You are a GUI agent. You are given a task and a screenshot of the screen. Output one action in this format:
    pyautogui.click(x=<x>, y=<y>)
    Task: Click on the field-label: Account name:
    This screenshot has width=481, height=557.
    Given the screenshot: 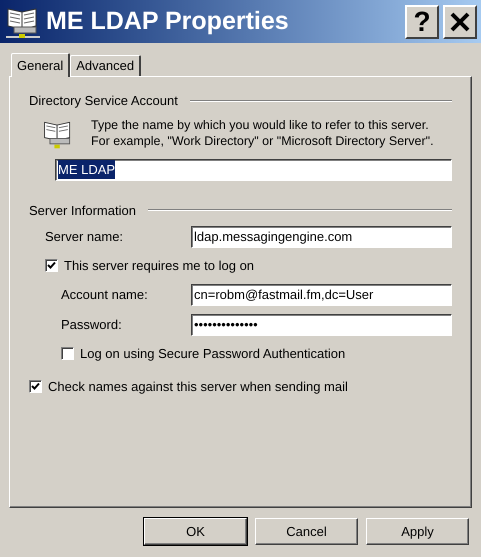 What is the action you would take?
    pyautogui.click(x=105, y=295)
    